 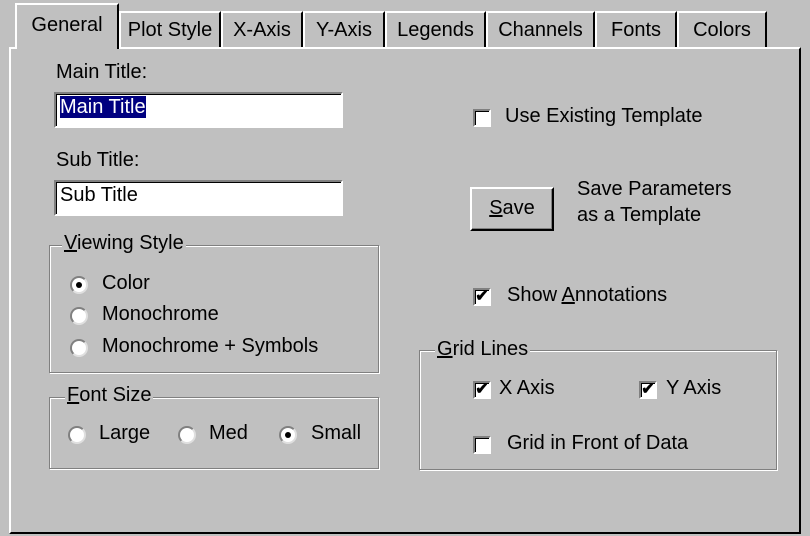 I want to click on tab-x-axis: X-Axis, so click(x=262, y=29).